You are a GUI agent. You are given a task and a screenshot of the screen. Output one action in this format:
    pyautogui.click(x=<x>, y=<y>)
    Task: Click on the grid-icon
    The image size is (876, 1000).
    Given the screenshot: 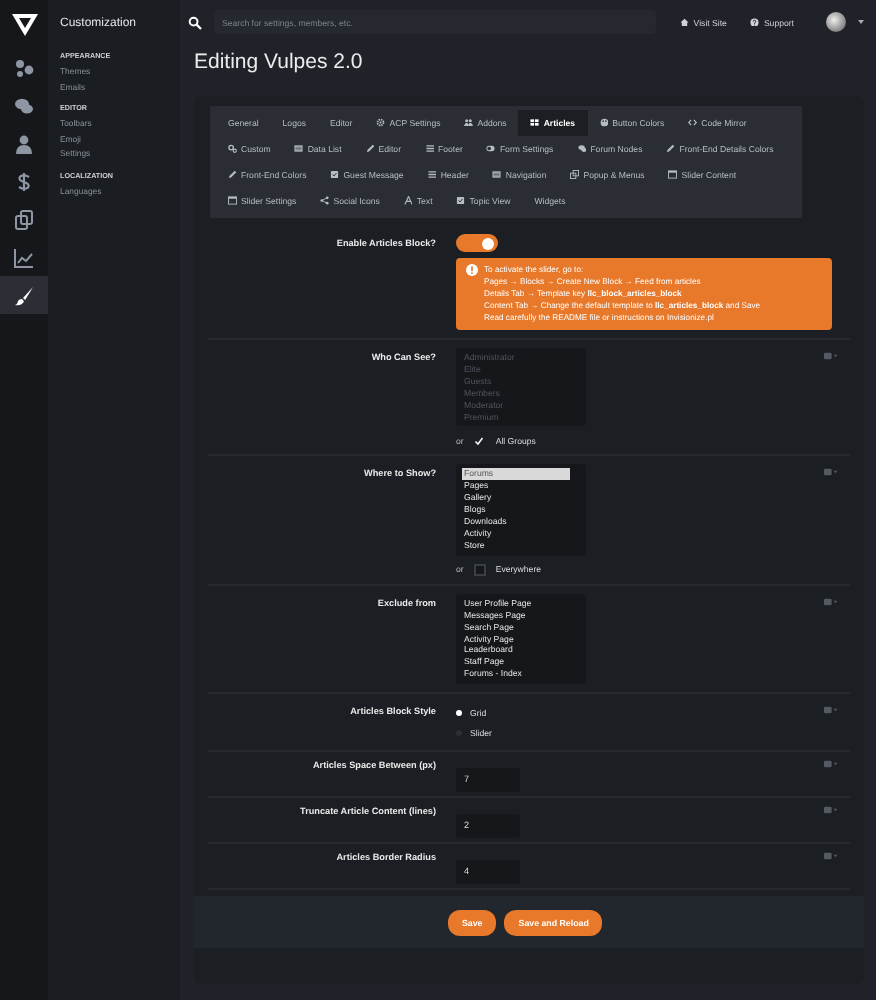 What is the action you would take?
    pyautogui.click(x=535, y=123)
    